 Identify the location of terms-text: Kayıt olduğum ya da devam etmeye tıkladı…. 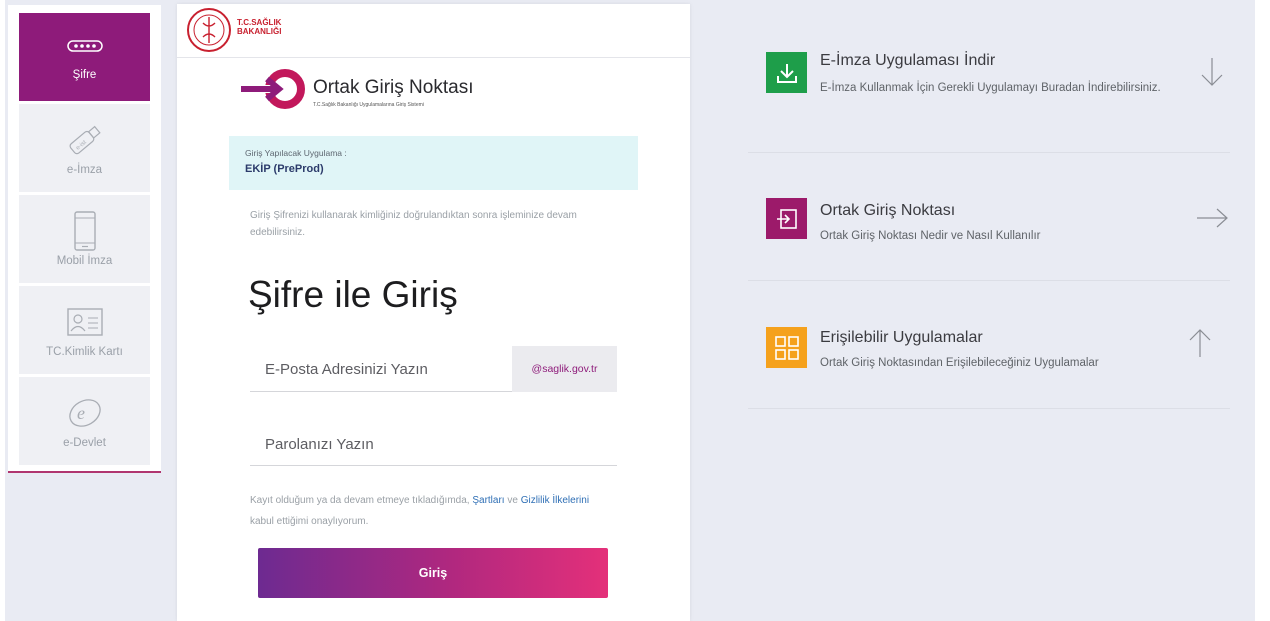
(420, 511).